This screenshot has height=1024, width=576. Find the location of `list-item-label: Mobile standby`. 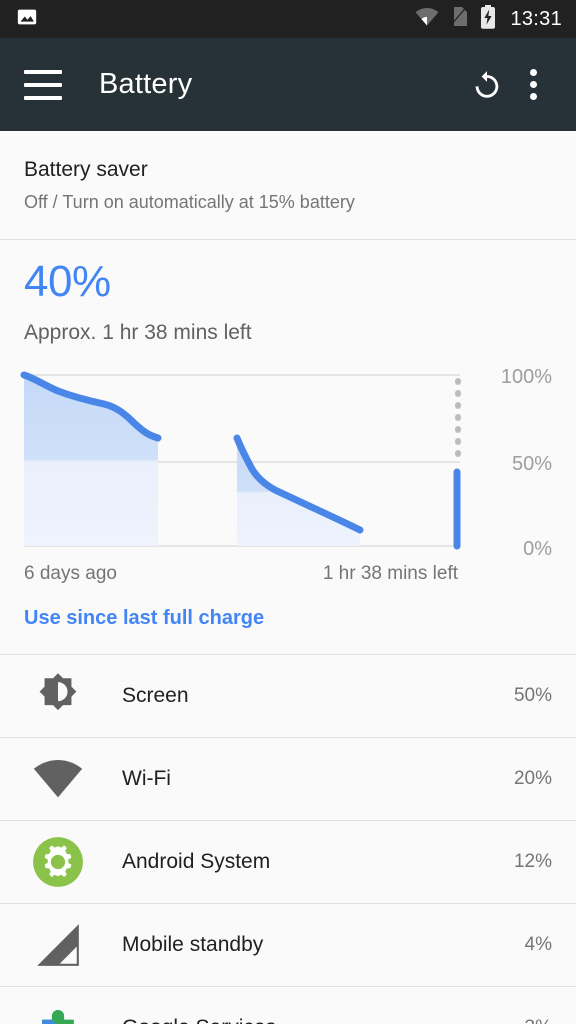

list-item-label: Mobile standby is located at coordinates (193, 945).